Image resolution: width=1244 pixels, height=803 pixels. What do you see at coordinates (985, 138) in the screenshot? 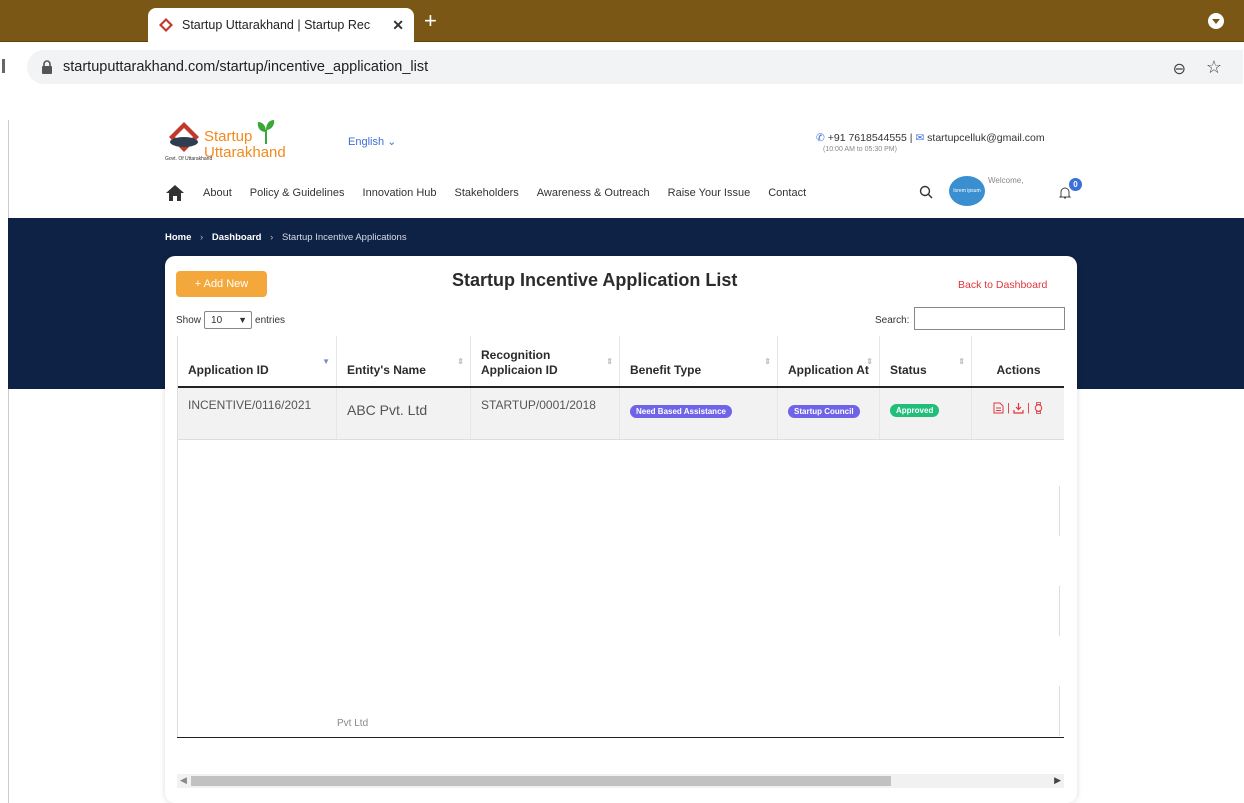
I see `email-address: startupcelluk@gmail.com` at bounding box center [985, 138].